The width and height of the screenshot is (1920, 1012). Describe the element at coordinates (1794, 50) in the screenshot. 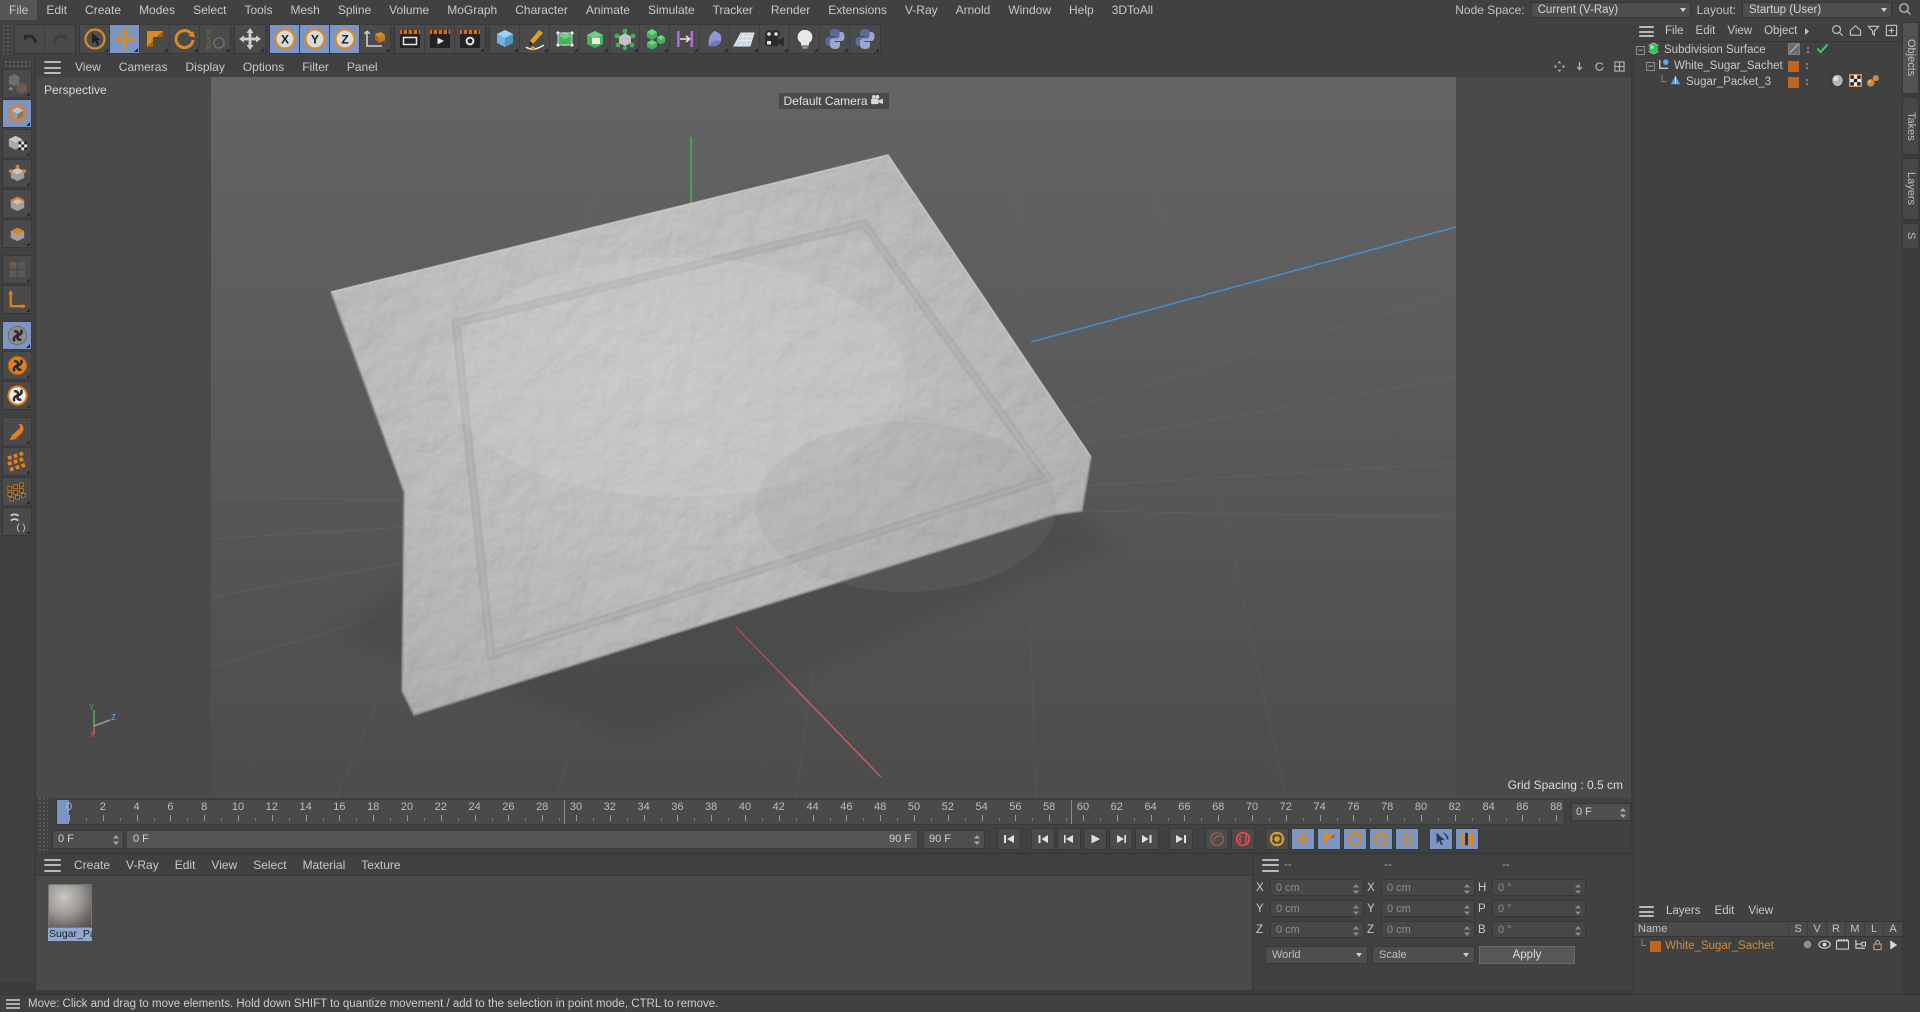

I see `object-visibility-tag` at that location.